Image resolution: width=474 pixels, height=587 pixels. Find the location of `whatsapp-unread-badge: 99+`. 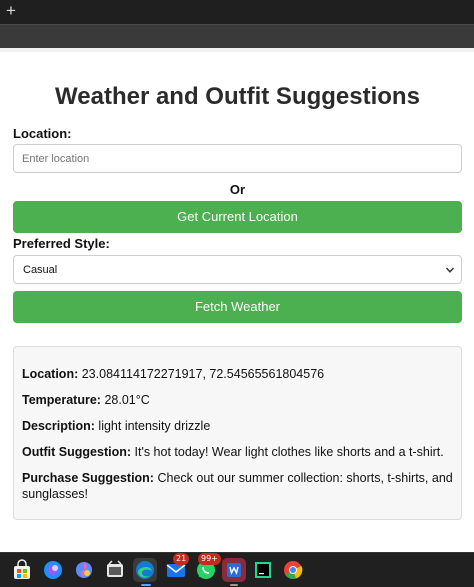

whatsapp-unread-badge: 99+ is located at coordinates (209, 559).